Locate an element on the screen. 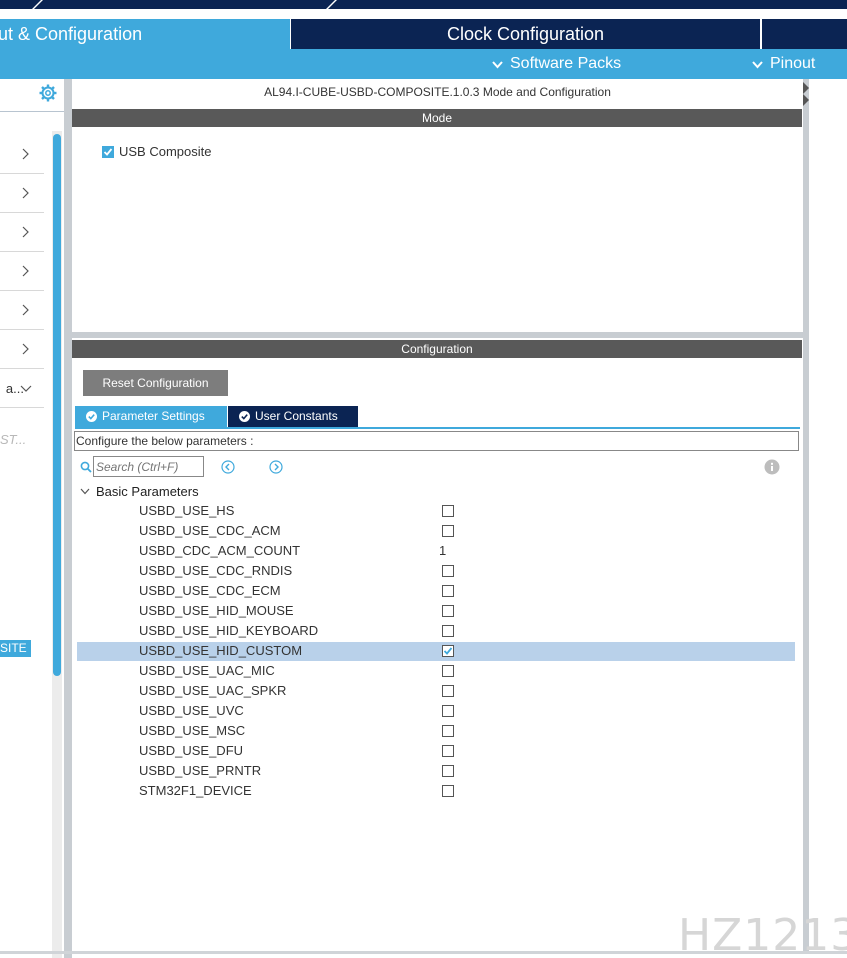 This screenshot has height=958, width=847. parameter-row: USBD_USE_UAC_MIC is located at coordinates (436, 671).